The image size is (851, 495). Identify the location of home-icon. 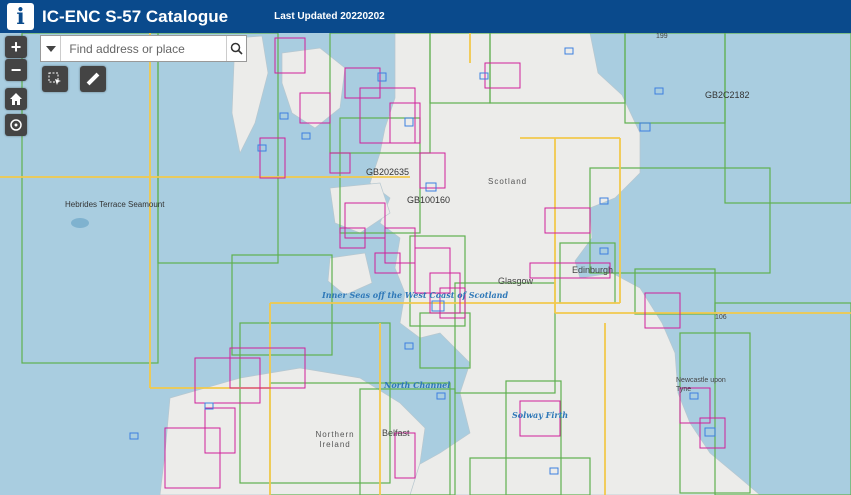
(16, 99).